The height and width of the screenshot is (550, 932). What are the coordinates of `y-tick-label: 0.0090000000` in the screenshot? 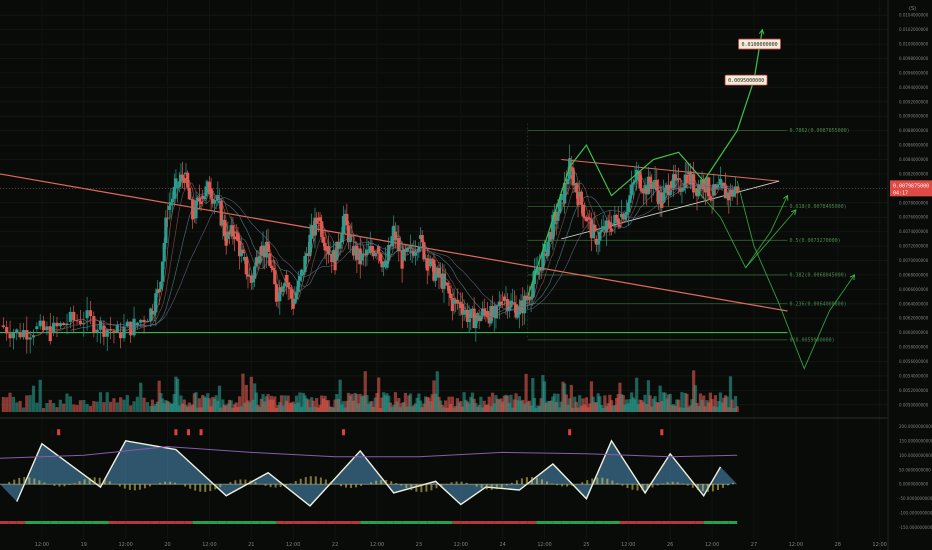 It's located at (914, 116).